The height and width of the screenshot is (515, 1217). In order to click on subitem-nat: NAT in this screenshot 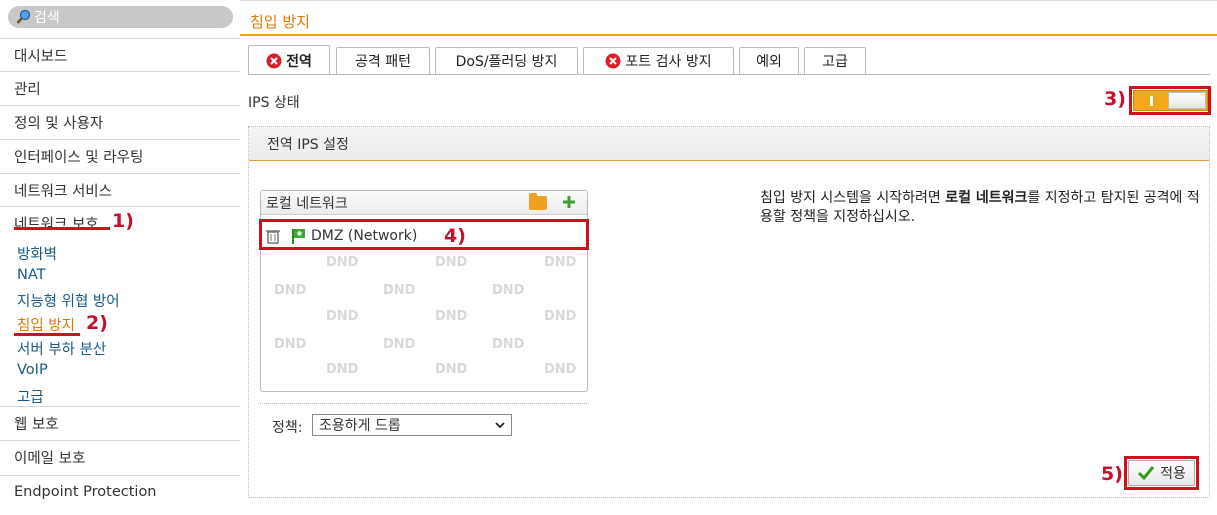, I will do `click(31, 275)`.